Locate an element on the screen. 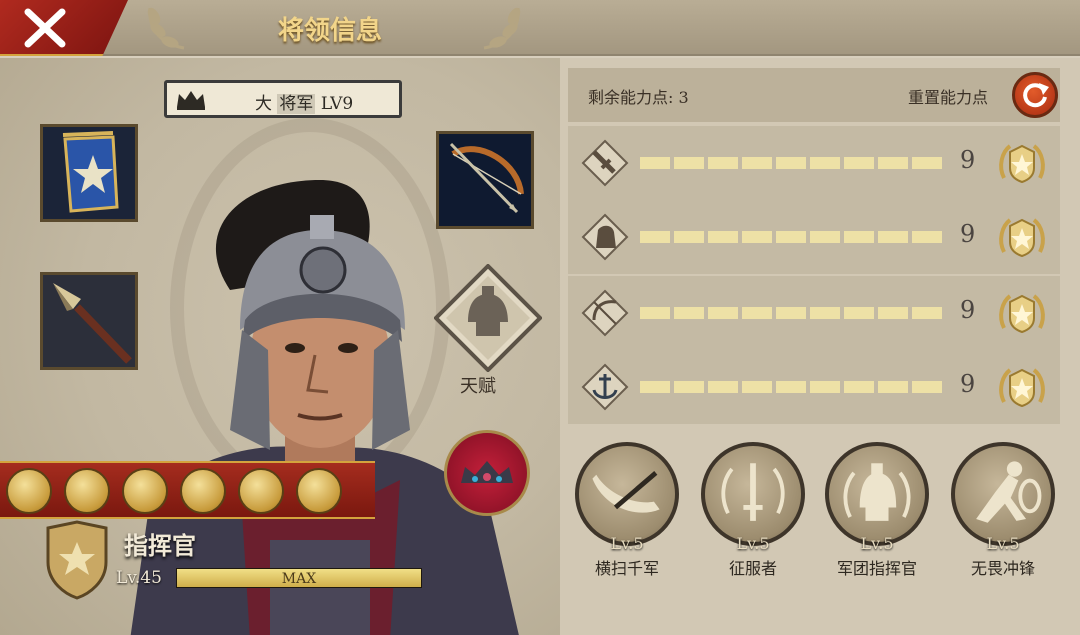 This screenshot has height=635, width=1080. reset-points-label: 重置能力点 is located at coordinates (948, 97).